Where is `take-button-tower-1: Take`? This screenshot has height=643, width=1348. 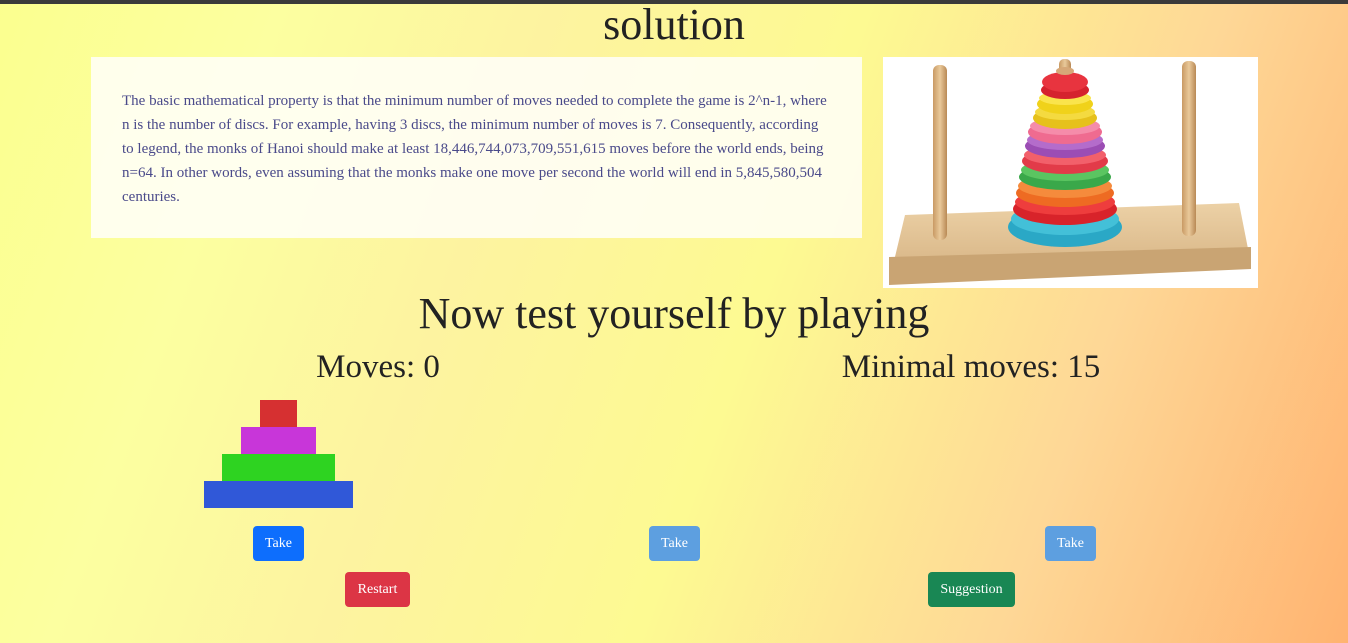
take-button-tower-1: Take is located at coordinates (278, 543).